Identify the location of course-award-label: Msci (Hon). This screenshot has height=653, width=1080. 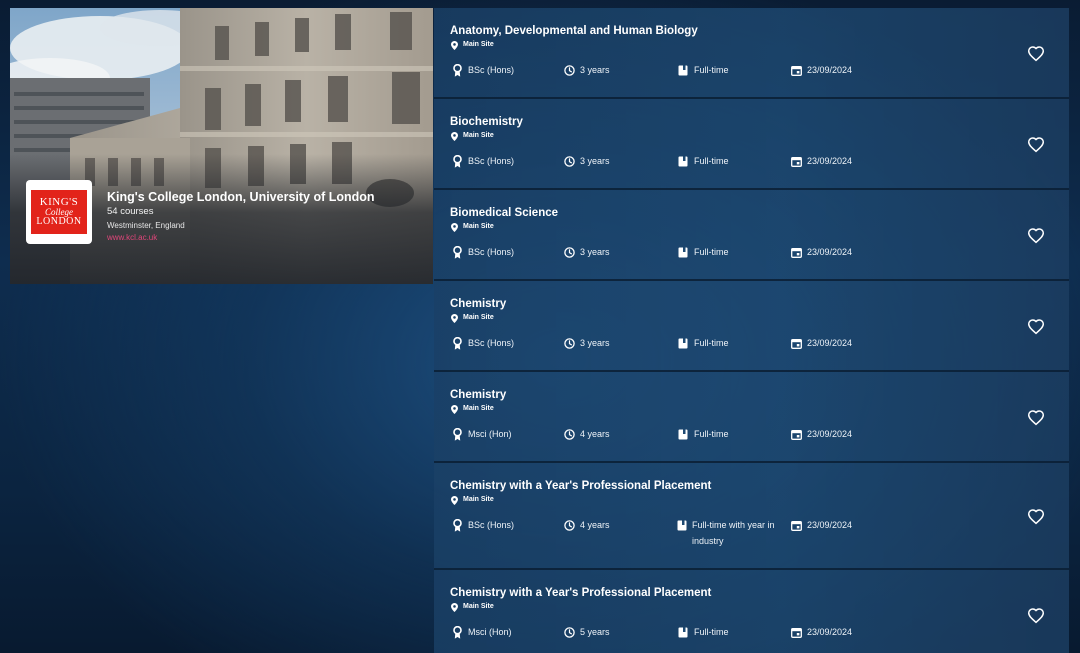
(490, 632).